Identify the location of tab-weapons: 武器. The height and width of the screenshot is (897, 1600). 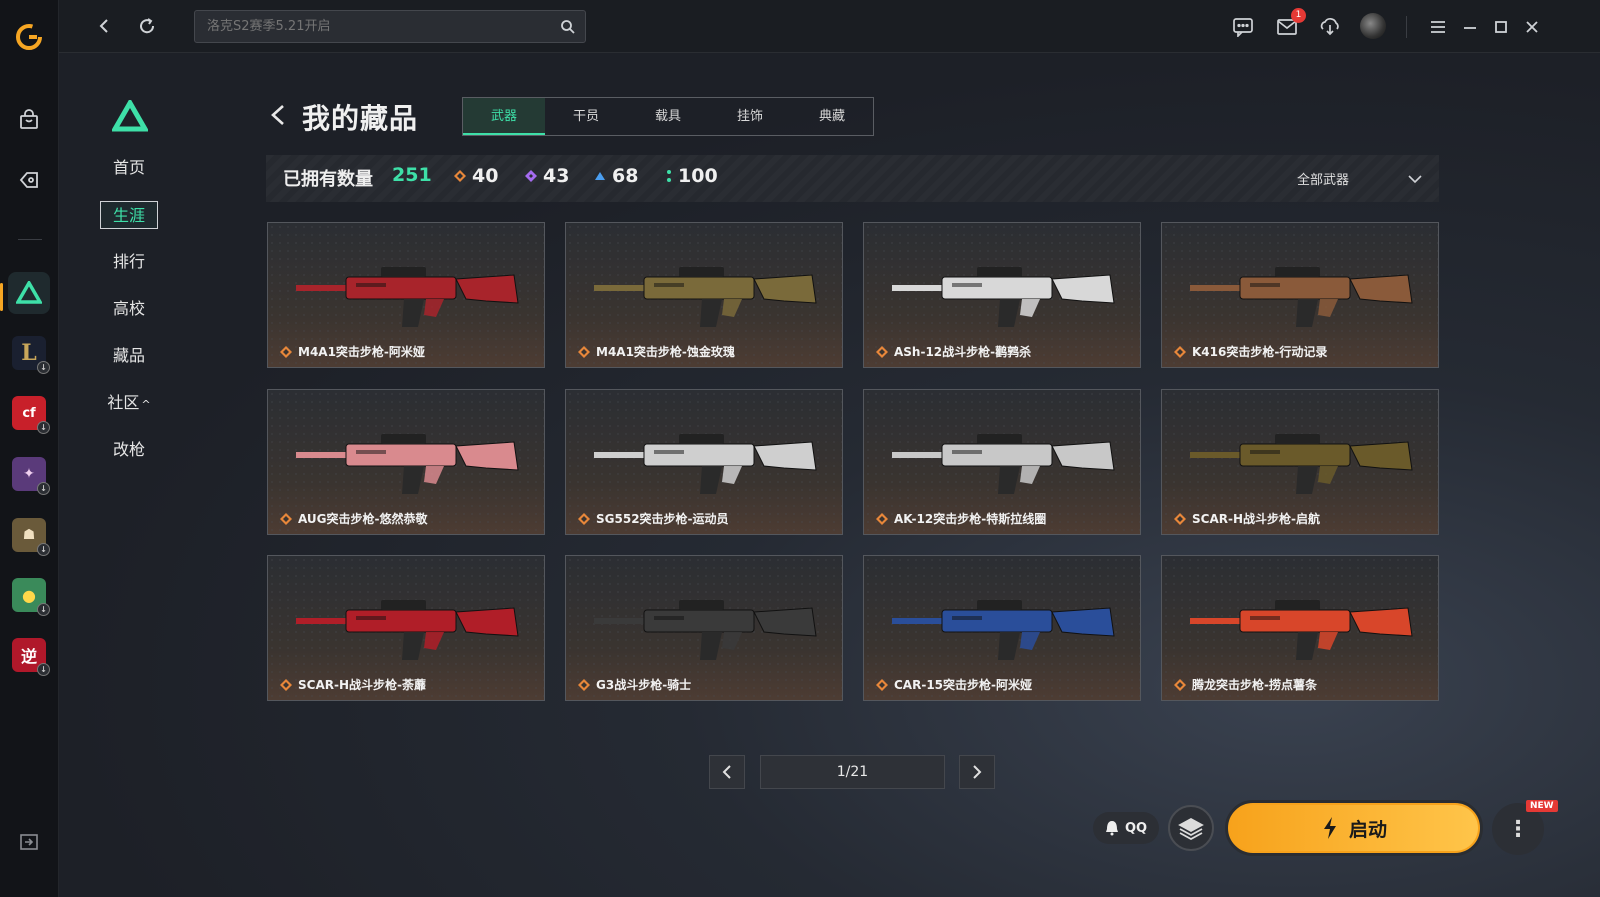
(504, 116).